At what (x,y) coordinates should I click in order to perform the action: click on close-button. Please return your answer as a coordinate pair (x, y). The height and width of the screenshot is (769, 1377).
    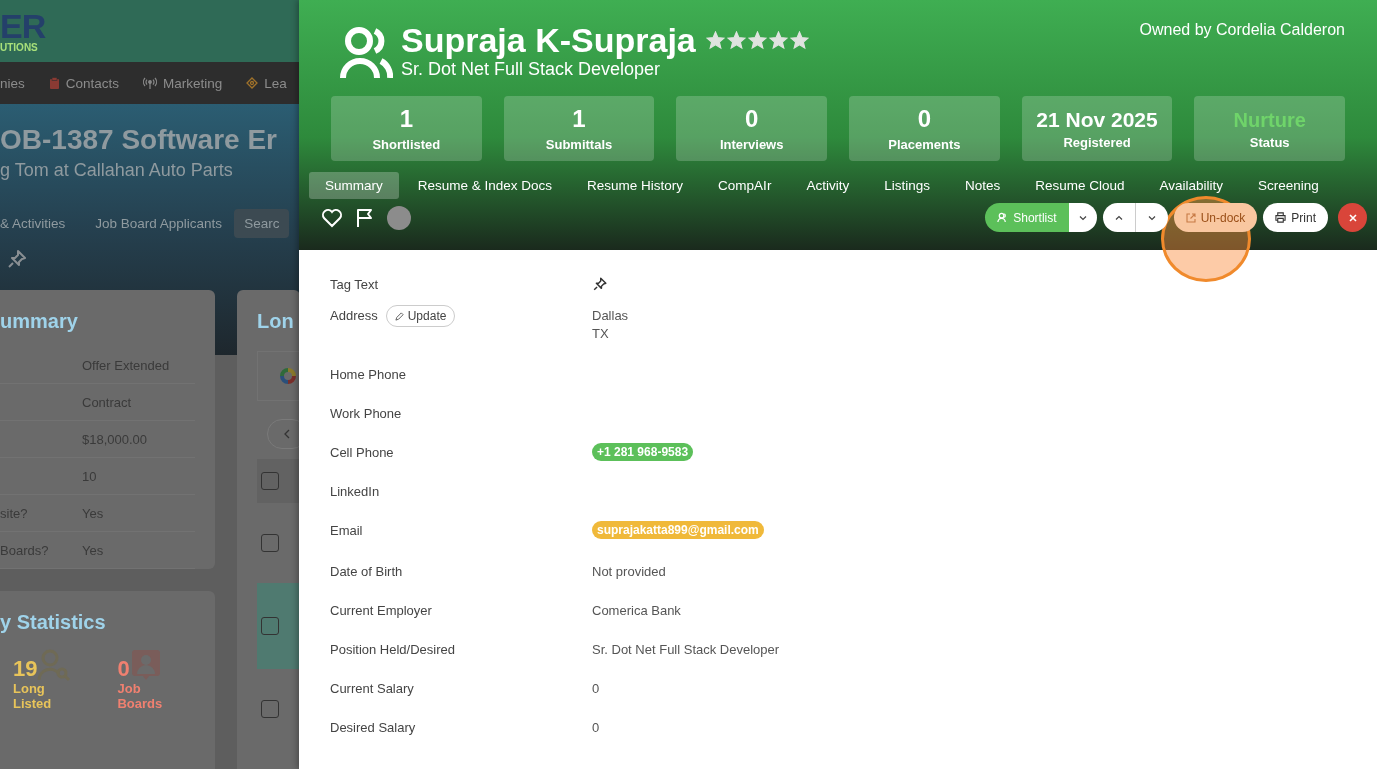
    Looking at the image, I should click on (1352, 218).